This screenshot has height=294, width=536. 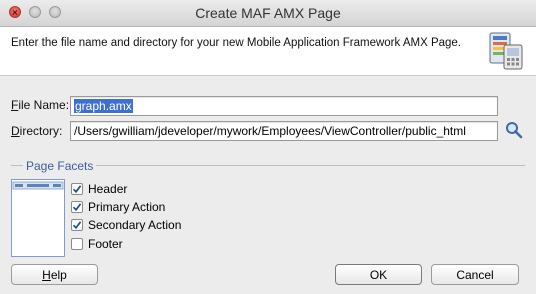 I want to click on ok-button: OK, so click(x=378, y=274).